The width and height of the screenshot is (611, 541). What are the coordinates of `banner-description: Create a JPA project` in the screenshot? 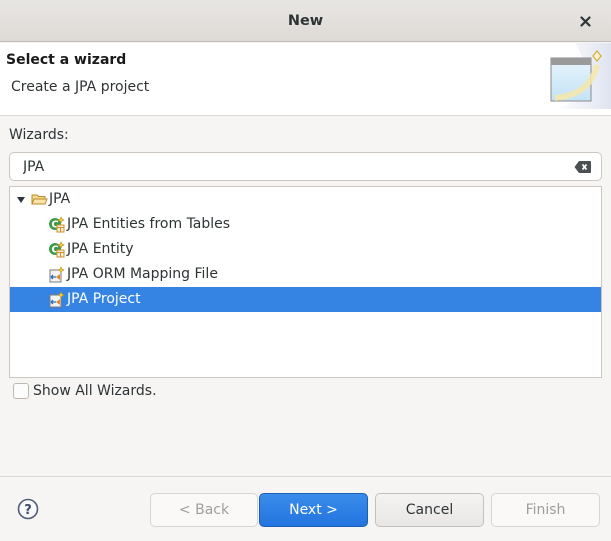 It's located at (80, 87).